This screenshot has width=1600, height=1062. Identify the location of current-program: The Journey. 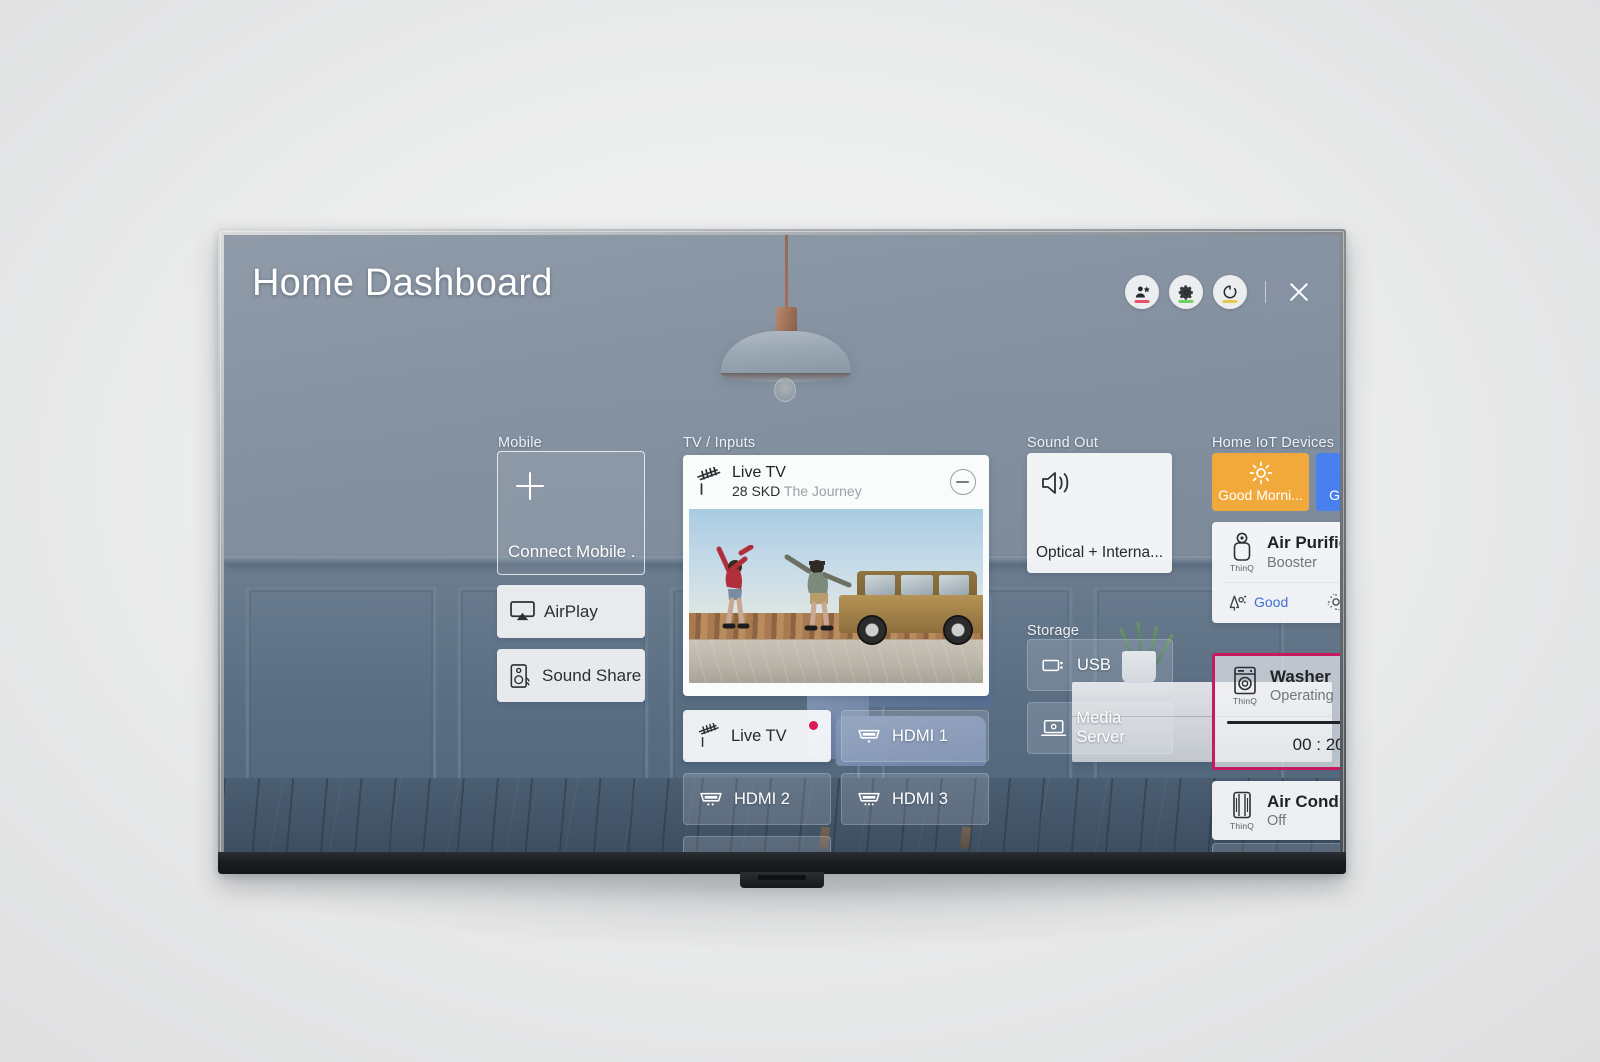
(822, 491).